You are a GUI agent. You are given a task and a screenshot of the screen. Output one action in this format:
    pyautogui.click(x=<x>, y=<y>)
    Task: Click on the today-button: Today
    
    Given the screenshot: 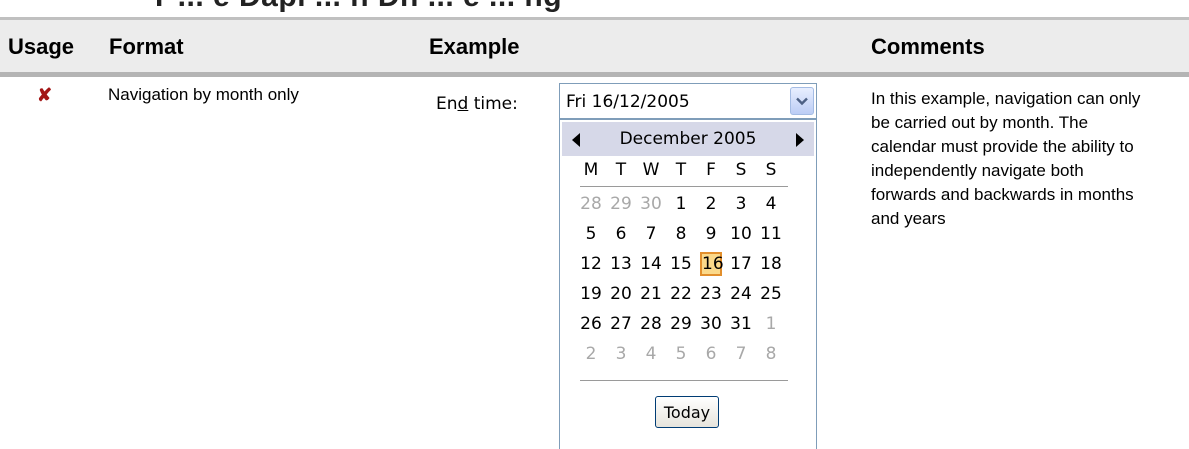 What is the action you would take?
    pyautogui.click(x=687, y=412)
    